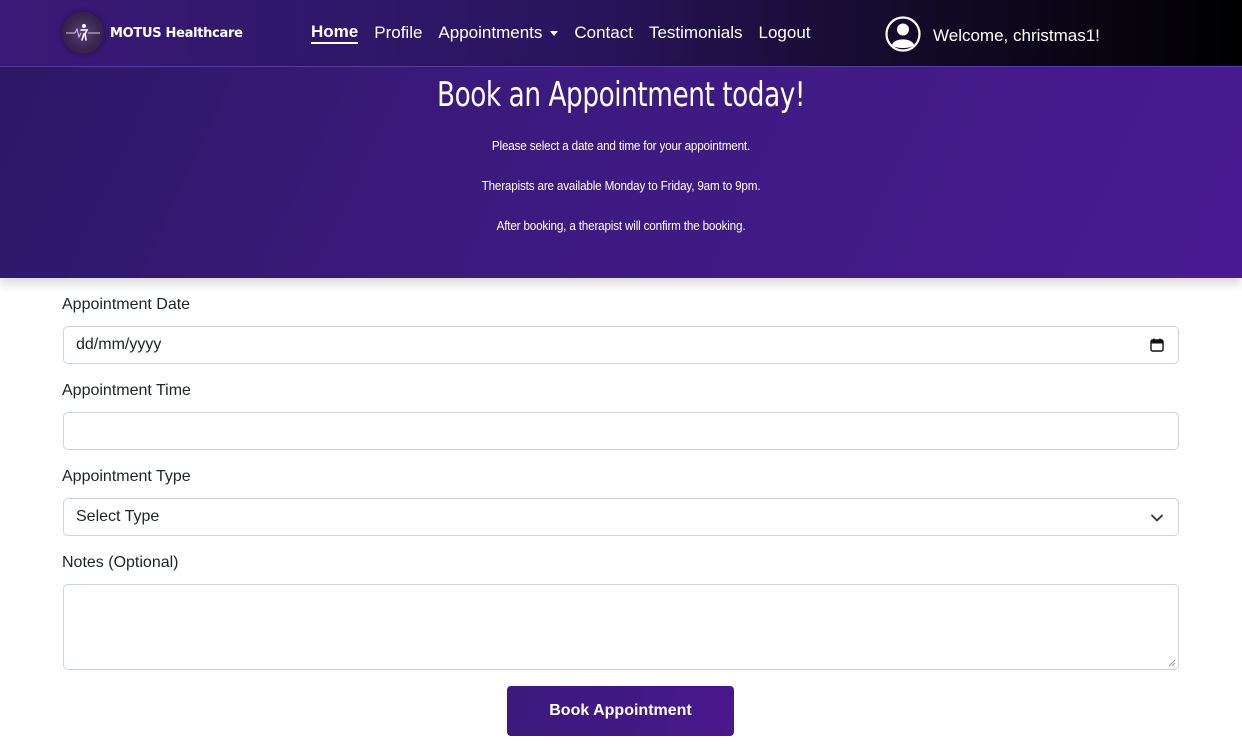  What do you see at coordinates (621, 345) in the screenshot?
I see `date-input: dd/mm/yyyy` at bounding box center [621, 345].